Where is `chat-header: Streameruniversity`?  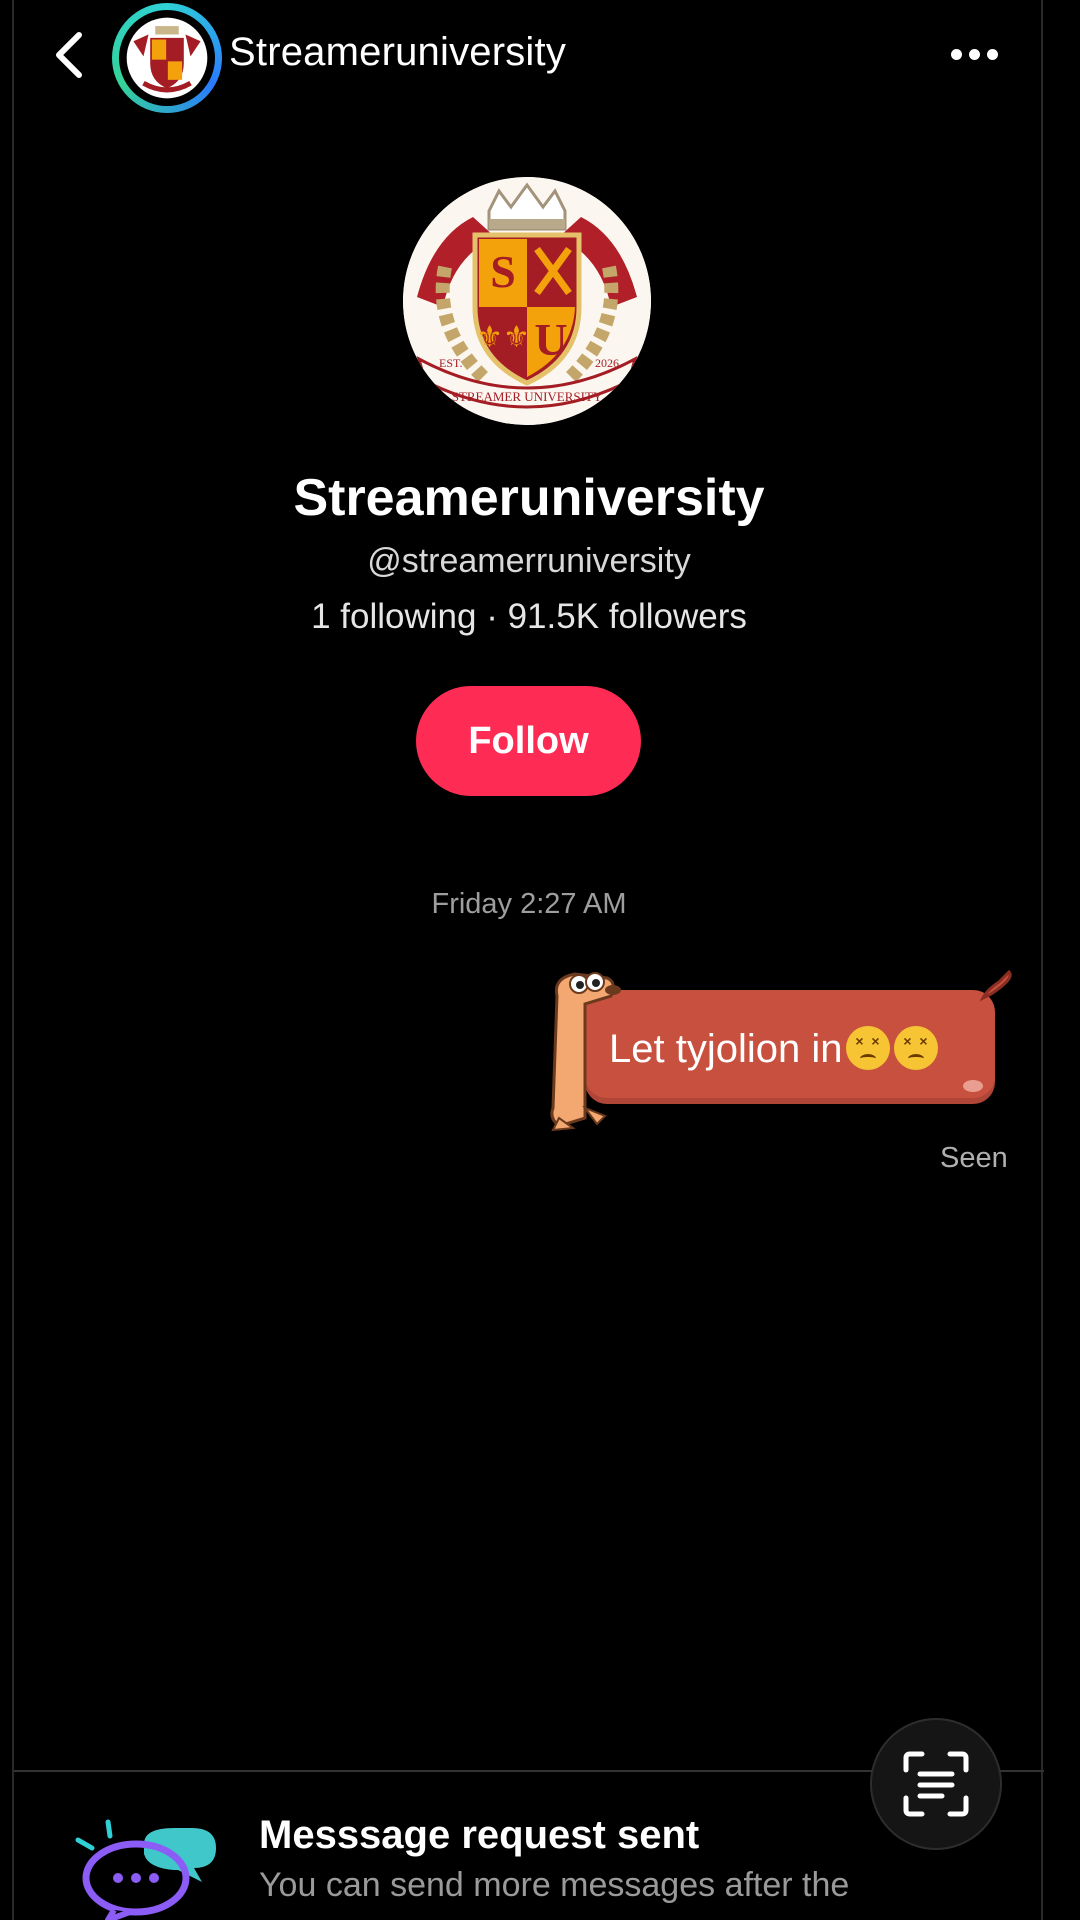
chat-header: Streameruniversity is located at coordinates (540, 56).